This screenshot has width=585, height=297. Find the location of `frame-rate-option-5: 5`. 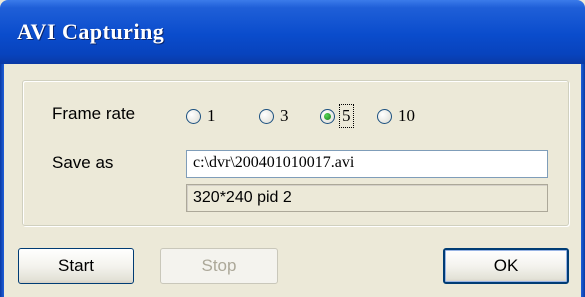

frame-rate-option-5: 5 is located at coordinates (337, 116).